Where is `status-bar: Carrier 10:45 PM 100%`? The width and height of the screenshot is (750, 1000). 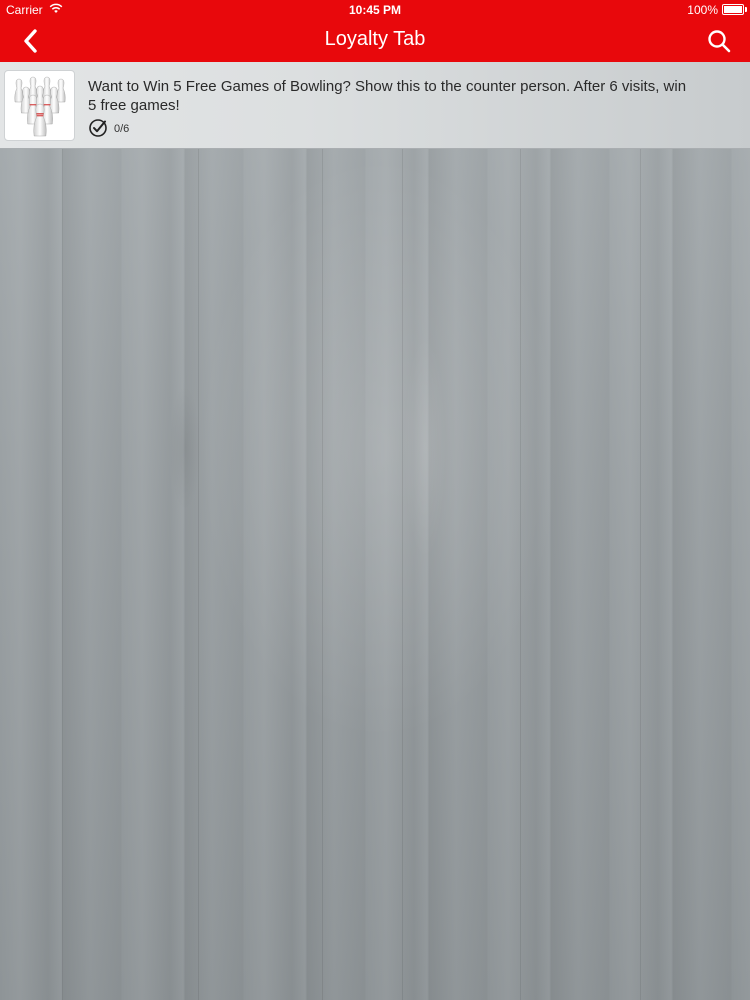 status-bar: Carrier 10:45 PM 100% is located at coordinates (375, 10).